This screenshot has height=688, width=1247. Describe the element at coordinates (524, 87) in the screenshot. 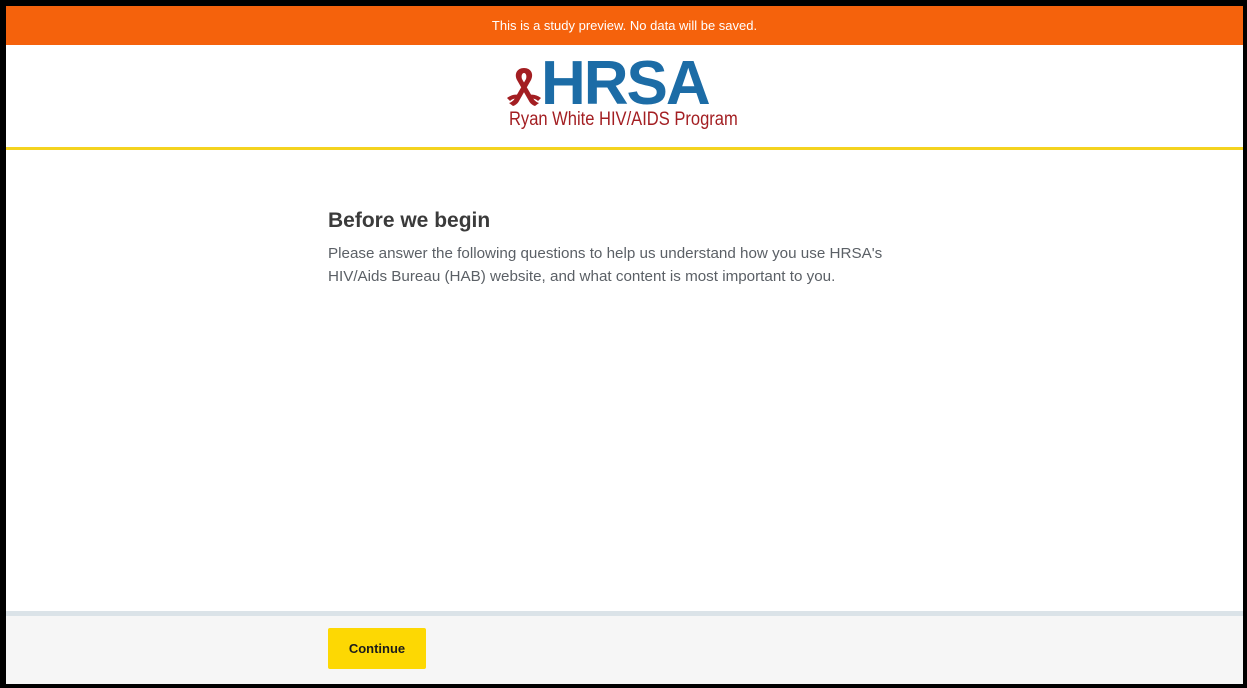

I see `red-awareness-ribbon-icon` at that location.